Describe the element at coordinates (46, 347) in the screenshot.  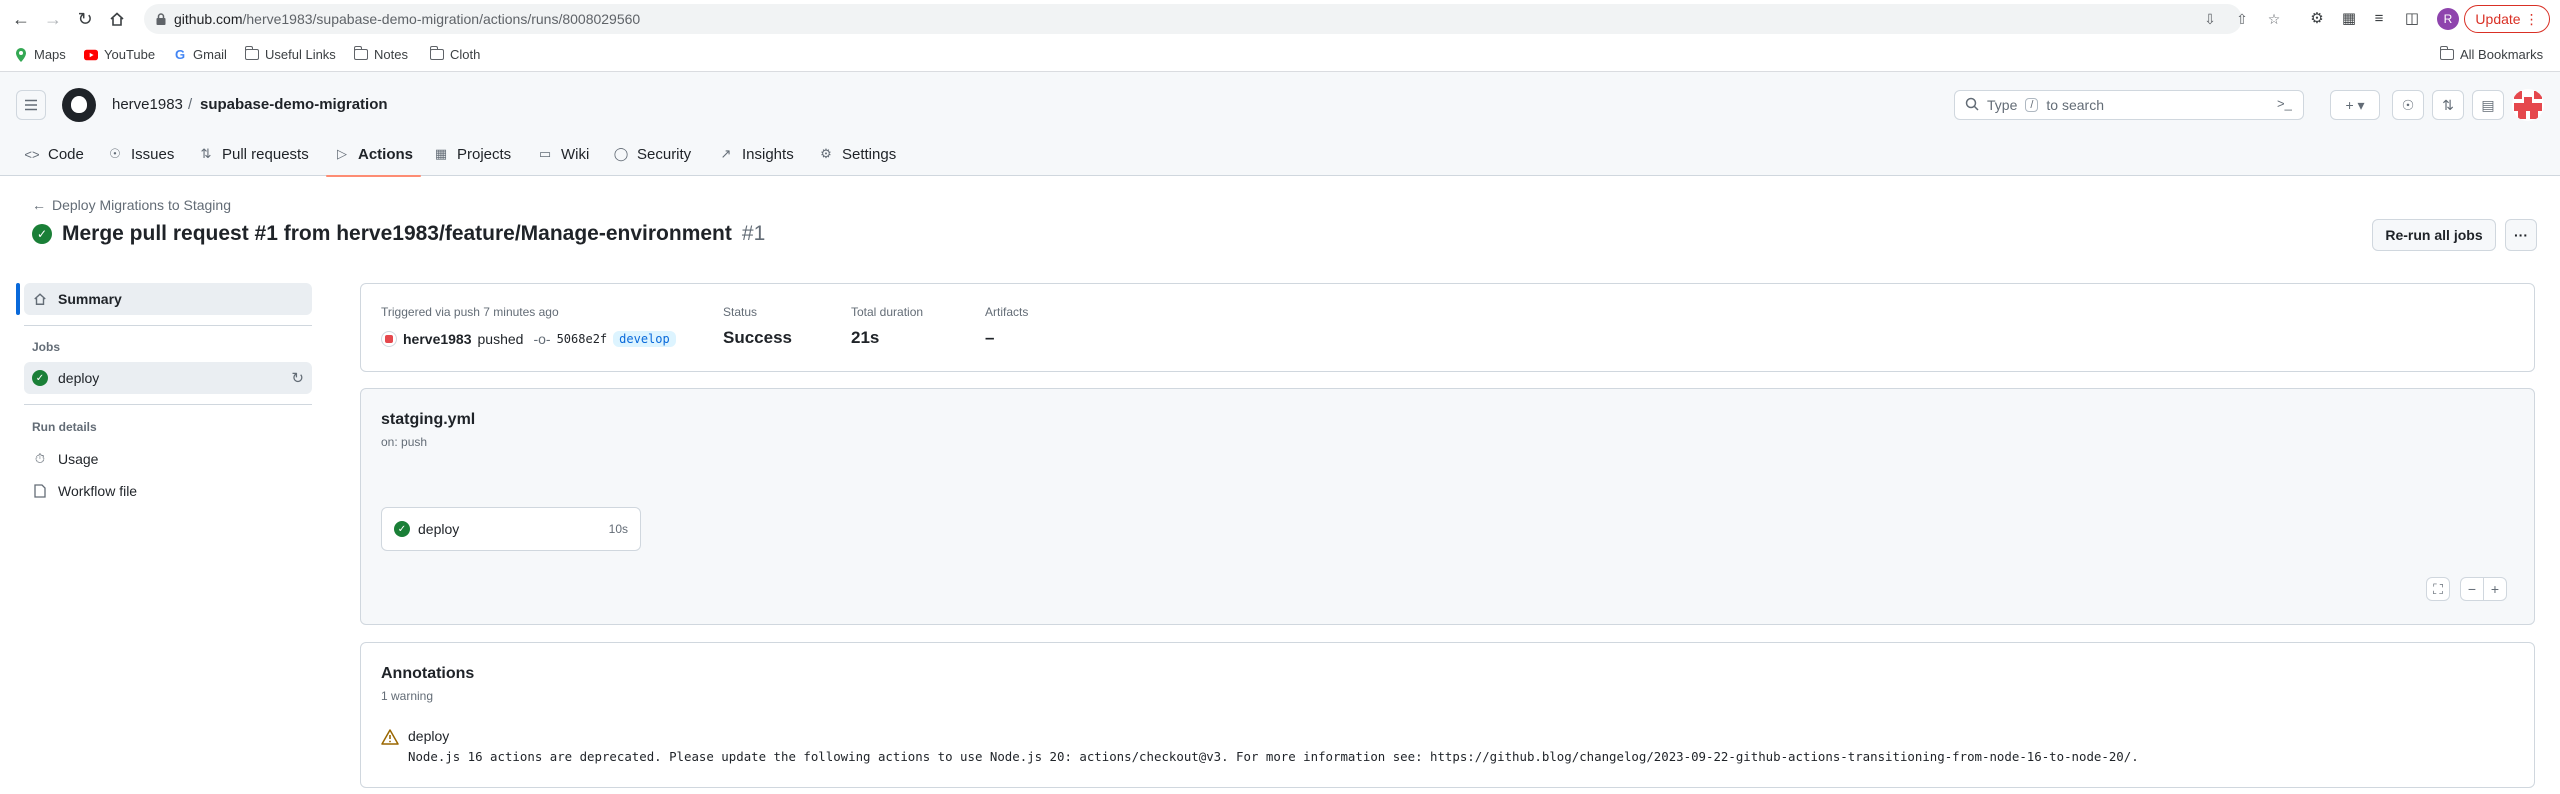
I see `jobs-heading: Jobs` at that location.